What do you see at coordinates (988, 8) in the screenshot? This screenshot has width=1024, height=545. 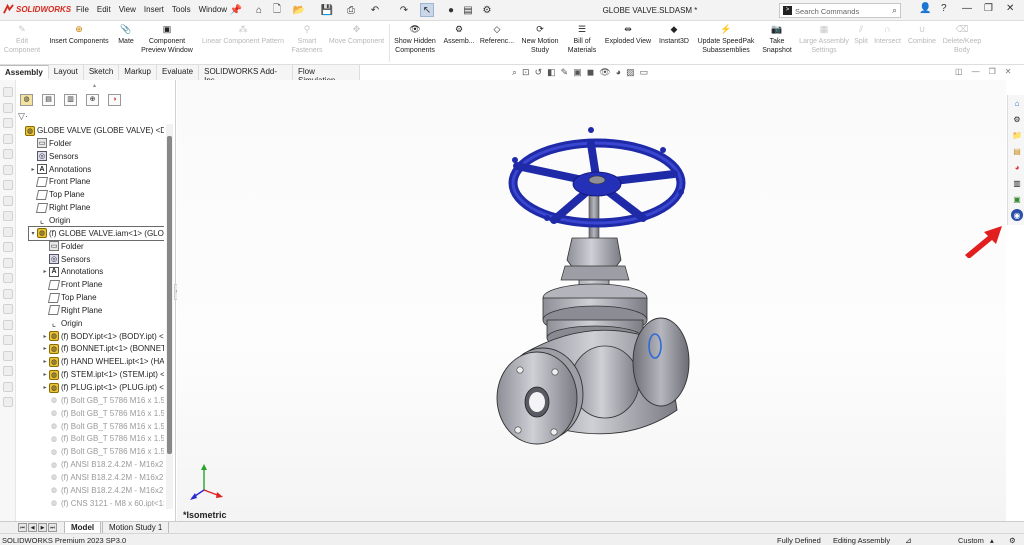 I see `restore-icon: ❐` at bounding box center [988, 8].